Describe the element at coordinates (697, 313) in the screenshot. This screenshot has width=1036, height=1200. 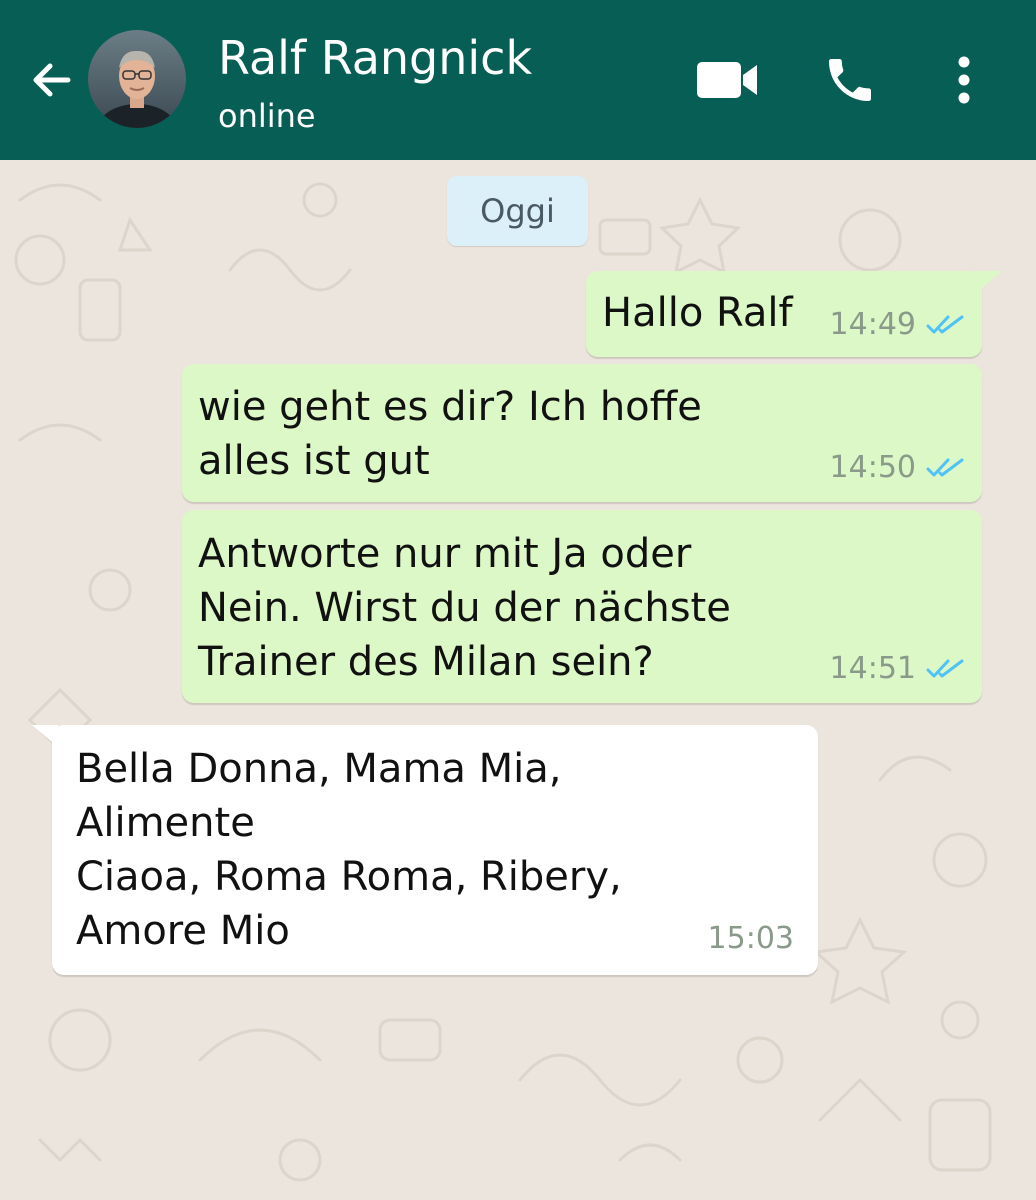
I see `message-text: Hallo Ralf` at that location.